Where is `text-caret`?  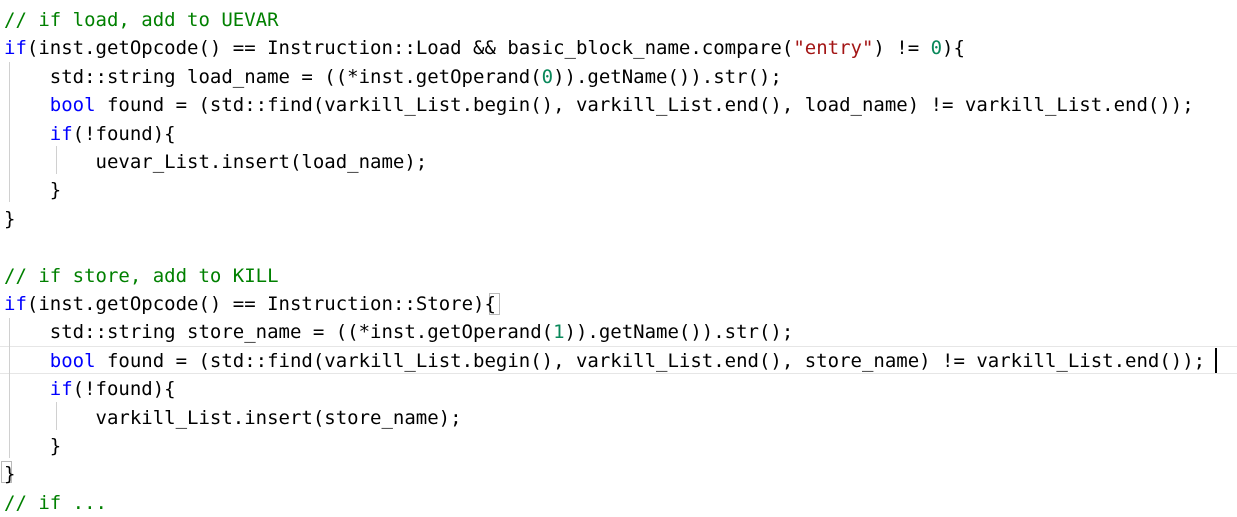 text-caret is located at coordinates (1216, 360).